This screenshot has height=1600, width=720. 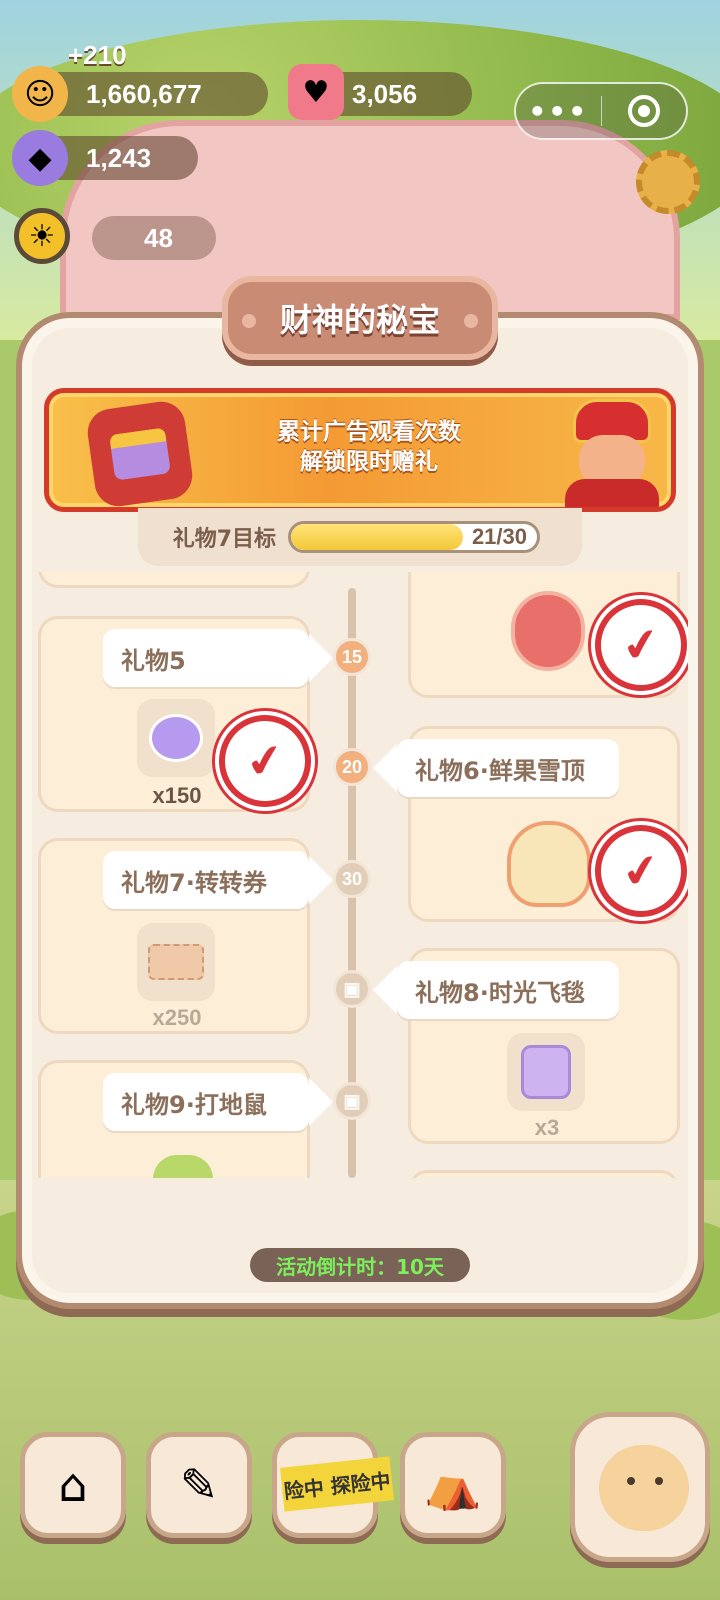 I want to click on shop-button: ⛺, so click(x=453, y=1485).